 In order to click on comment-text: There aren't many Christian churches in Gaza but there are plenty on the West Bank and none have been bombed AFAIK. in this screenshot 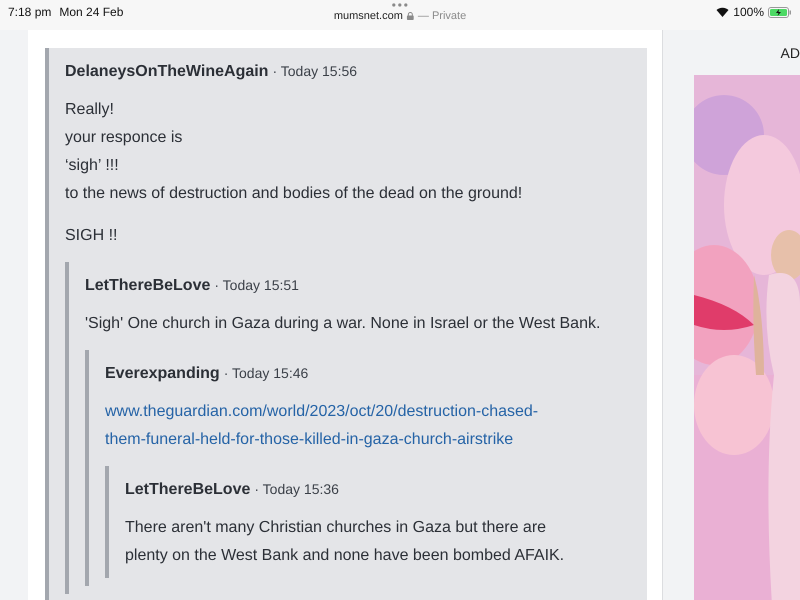, I will do `click(345, 542)`.